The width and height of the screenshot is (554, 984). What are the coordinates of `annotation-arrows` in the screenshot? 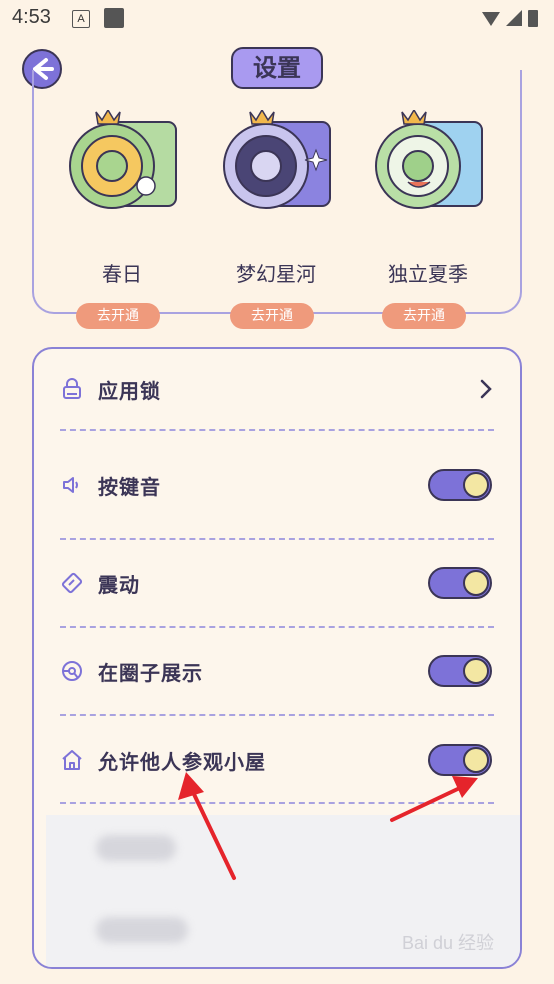 It's located at (328, 826).